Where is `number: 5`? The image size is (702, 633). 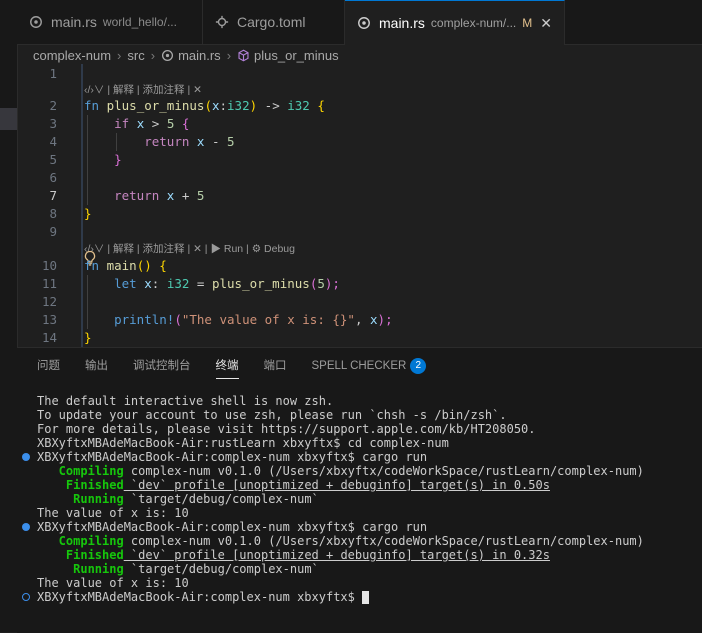
number: 5 is located at coordinates (231, 141).